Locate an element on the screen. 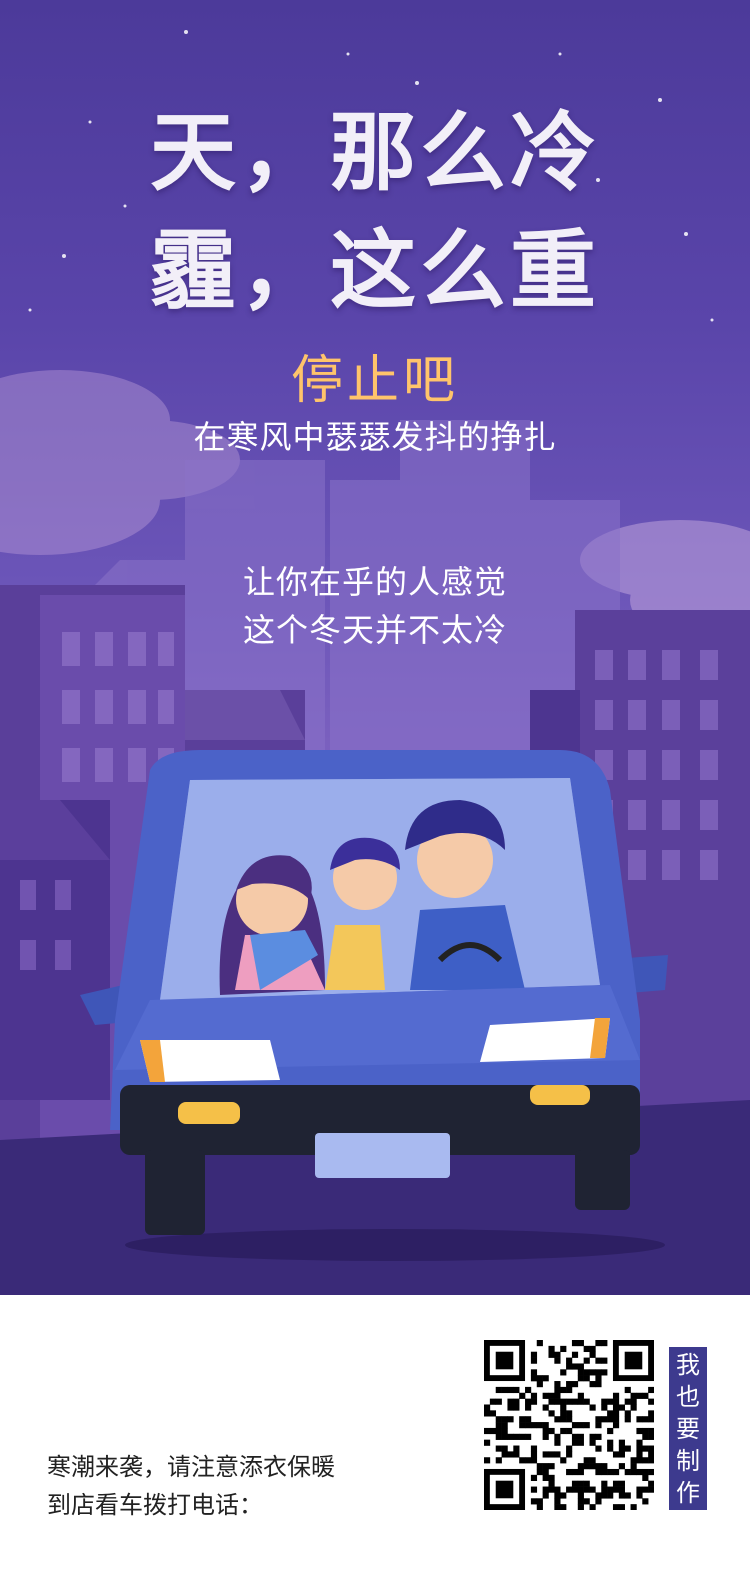 The width and height of the screenshot is (750, 1570). subtitle: 停止吧 is located at coordinates (374, 381).